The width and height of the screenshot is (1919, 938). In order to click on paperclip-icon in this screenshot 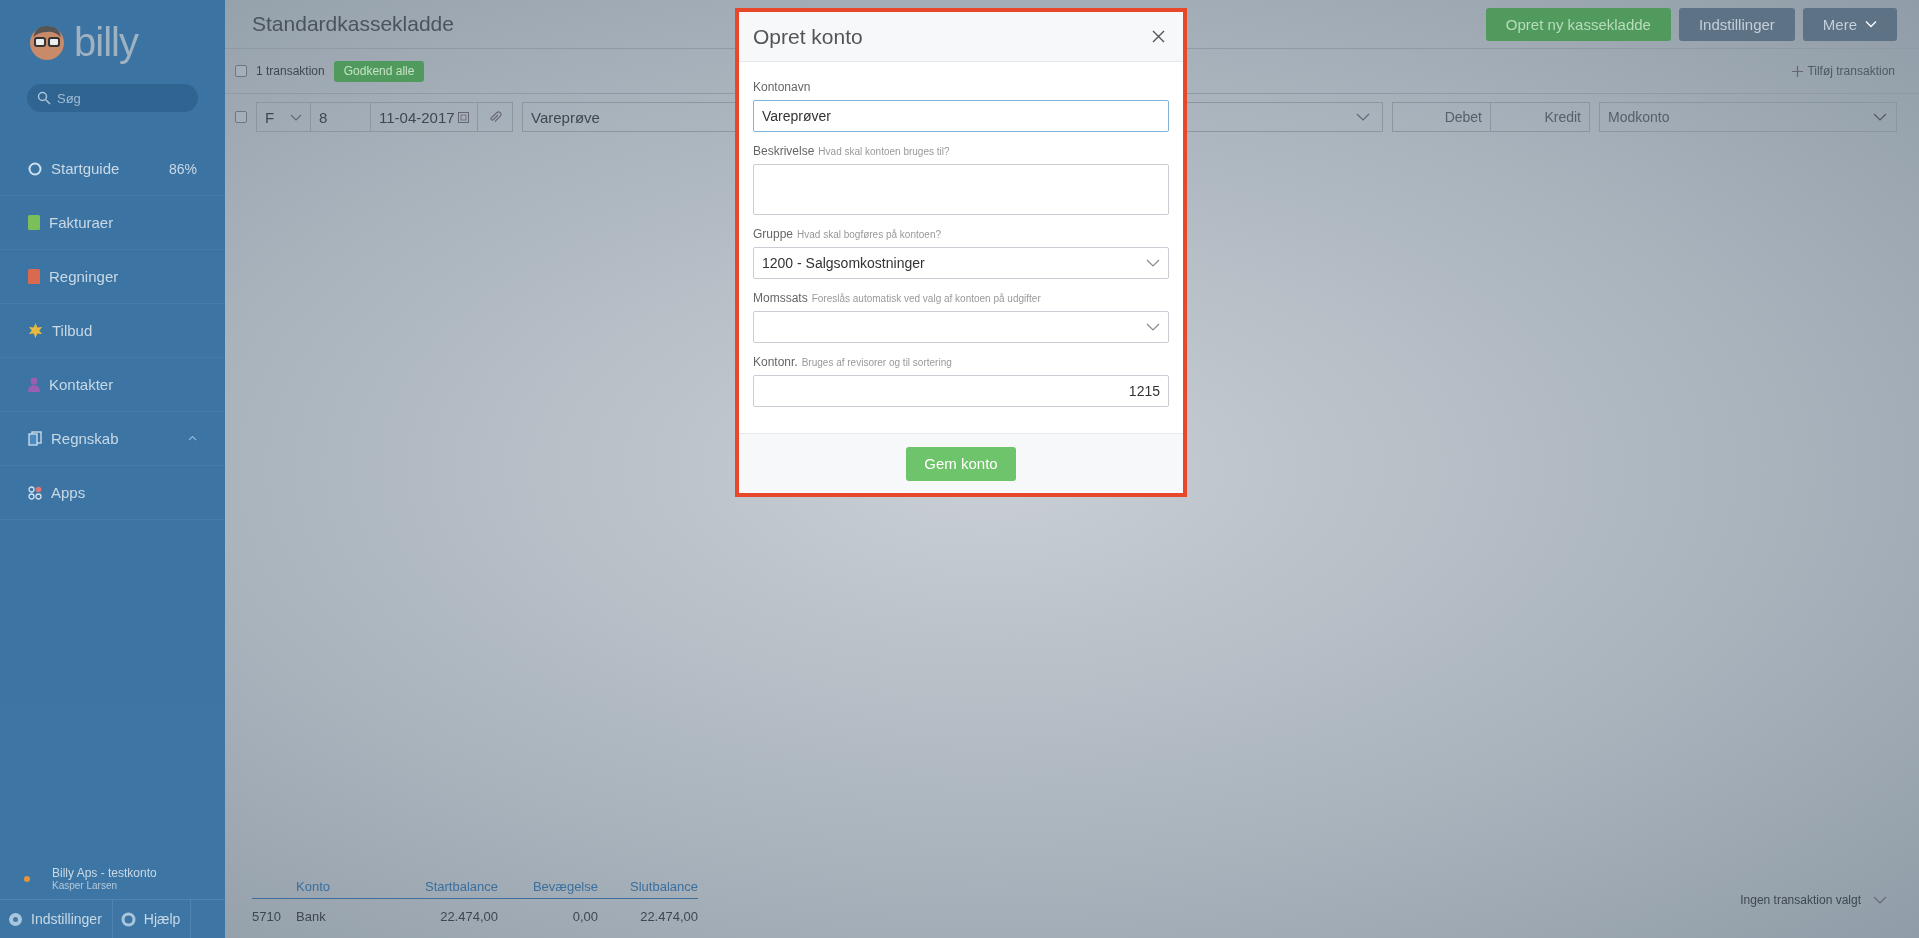, I will do `click(495, 117)`.